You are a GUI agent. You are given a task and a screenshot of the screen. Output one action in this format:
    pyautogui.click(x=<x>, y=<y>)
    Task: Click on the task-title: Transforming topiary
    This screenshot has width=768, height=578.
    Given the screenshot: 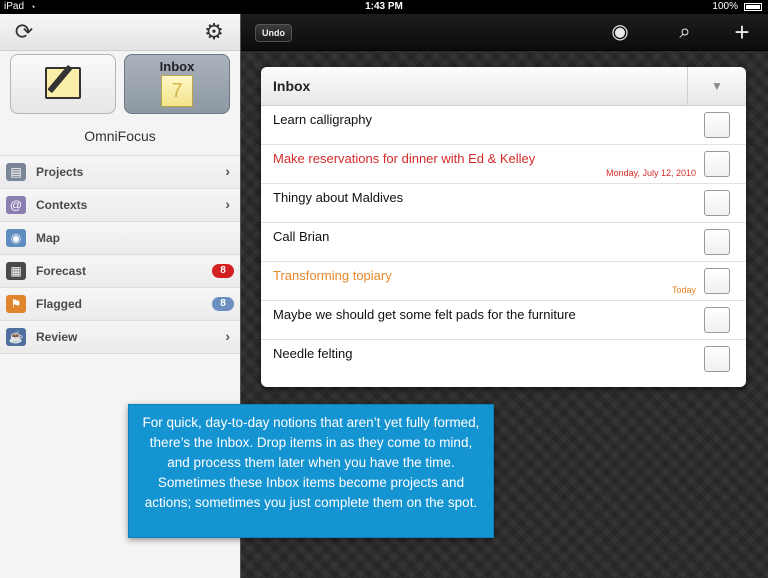 What is the action you would take?
    pyautogui.click(x=332, y=275)
    